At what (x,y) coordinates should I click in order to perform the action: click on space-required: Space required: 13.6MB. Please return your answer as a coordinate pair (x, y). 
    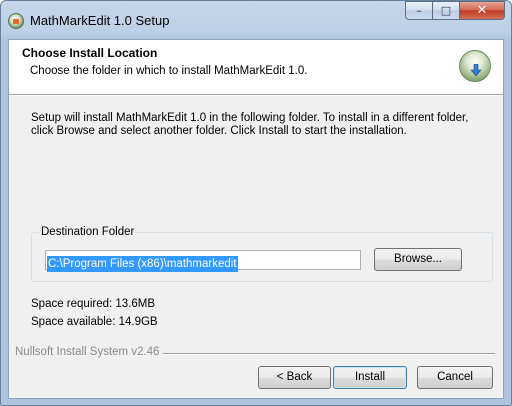
    Looking at the image, I should click on (93, 304).